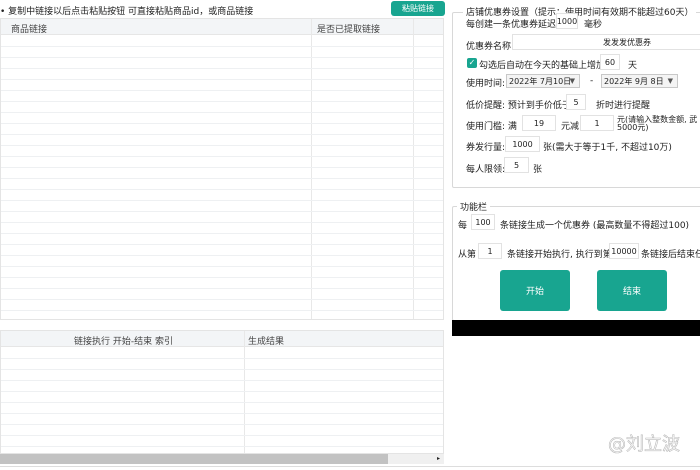 The image size is (700, 470). Describe the element at coordinates (538, 170) in the screenshot. I see `limit-unit: 张` at that location.